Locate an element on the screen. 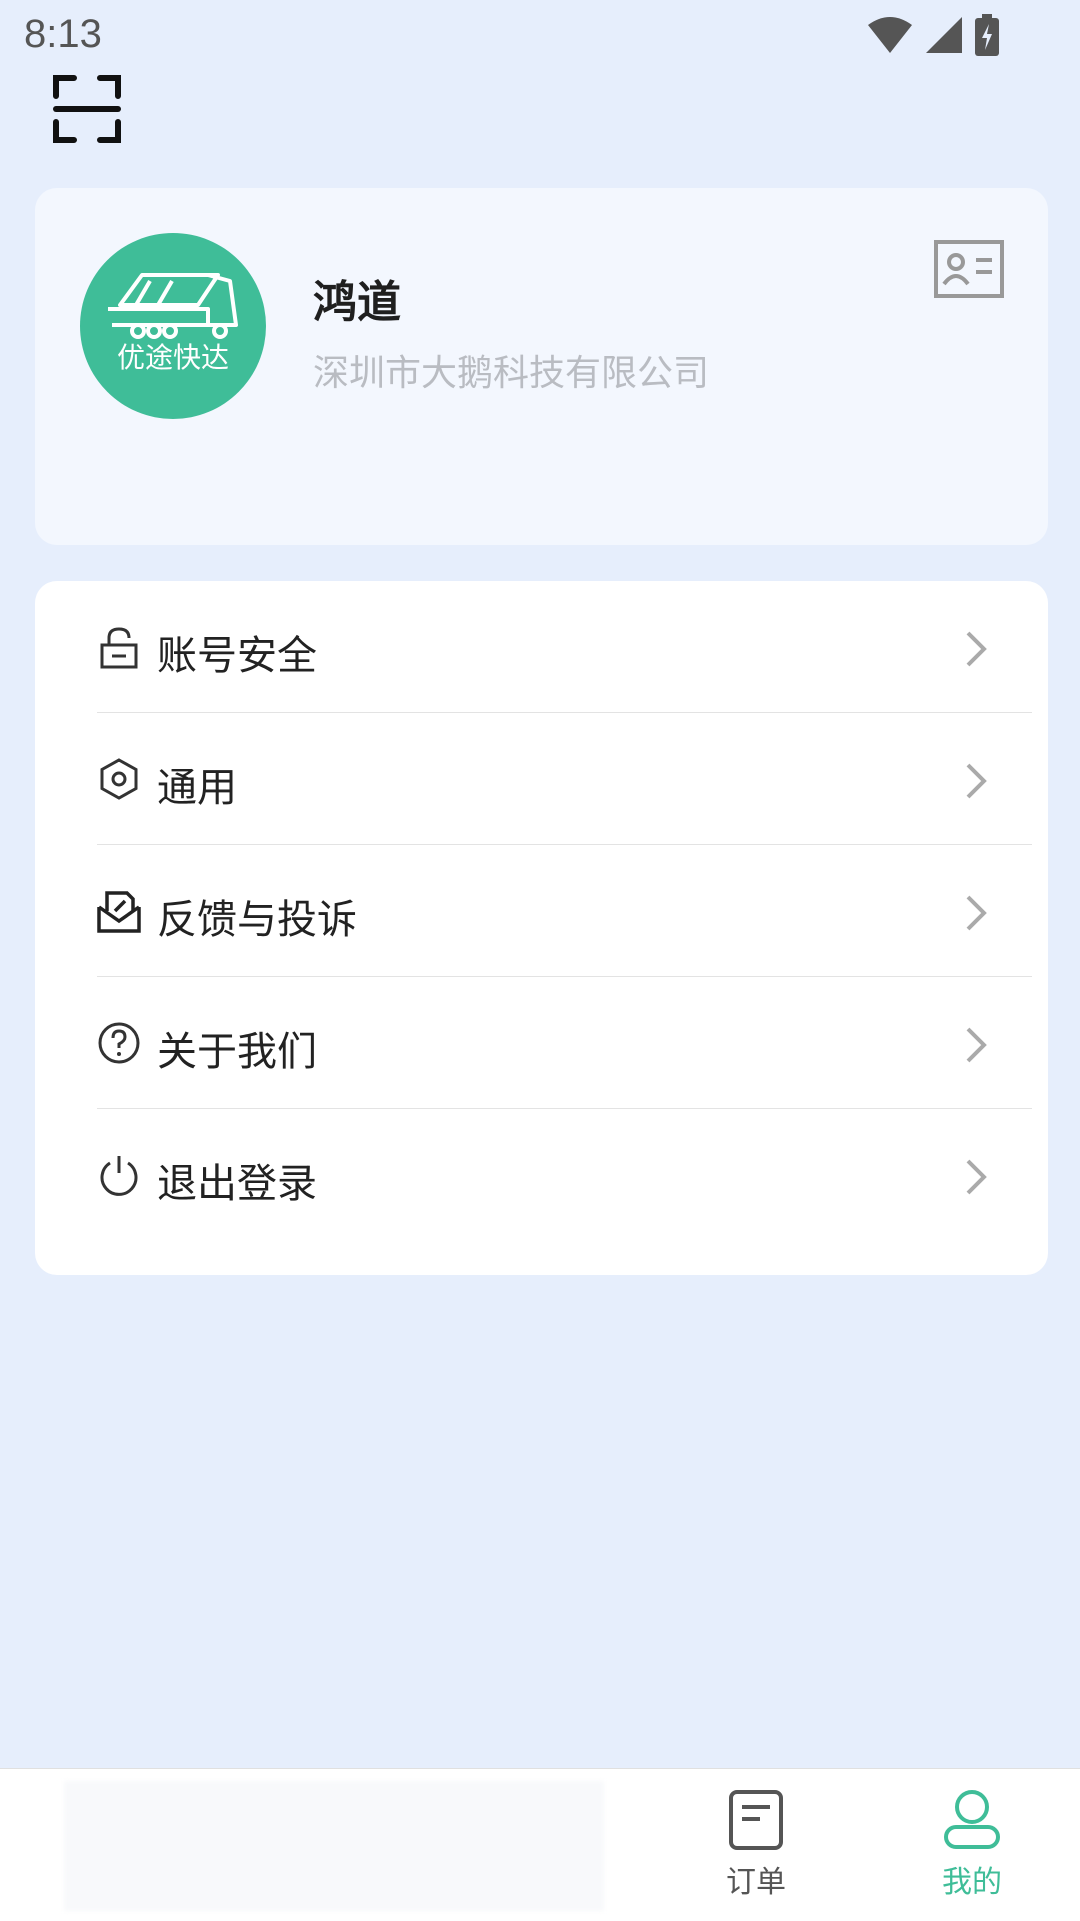  menu-label: 通用 is located at coordinates (197, 788).